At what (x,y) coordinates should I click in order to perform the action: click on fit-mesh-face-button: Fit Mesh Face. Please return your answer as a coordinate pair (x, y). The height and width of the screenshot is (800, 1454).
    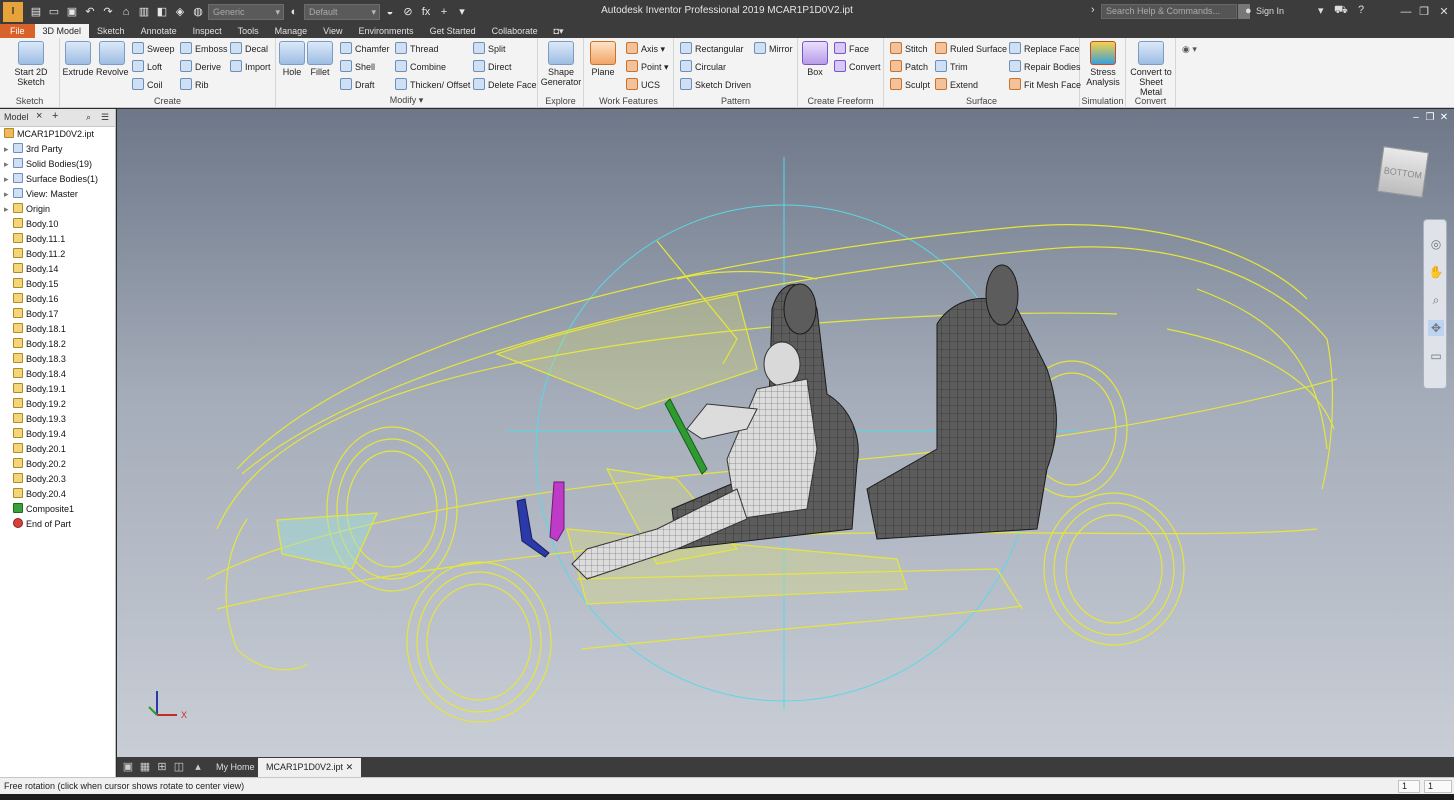
    Looking at the image, I should click on (1045, 85).